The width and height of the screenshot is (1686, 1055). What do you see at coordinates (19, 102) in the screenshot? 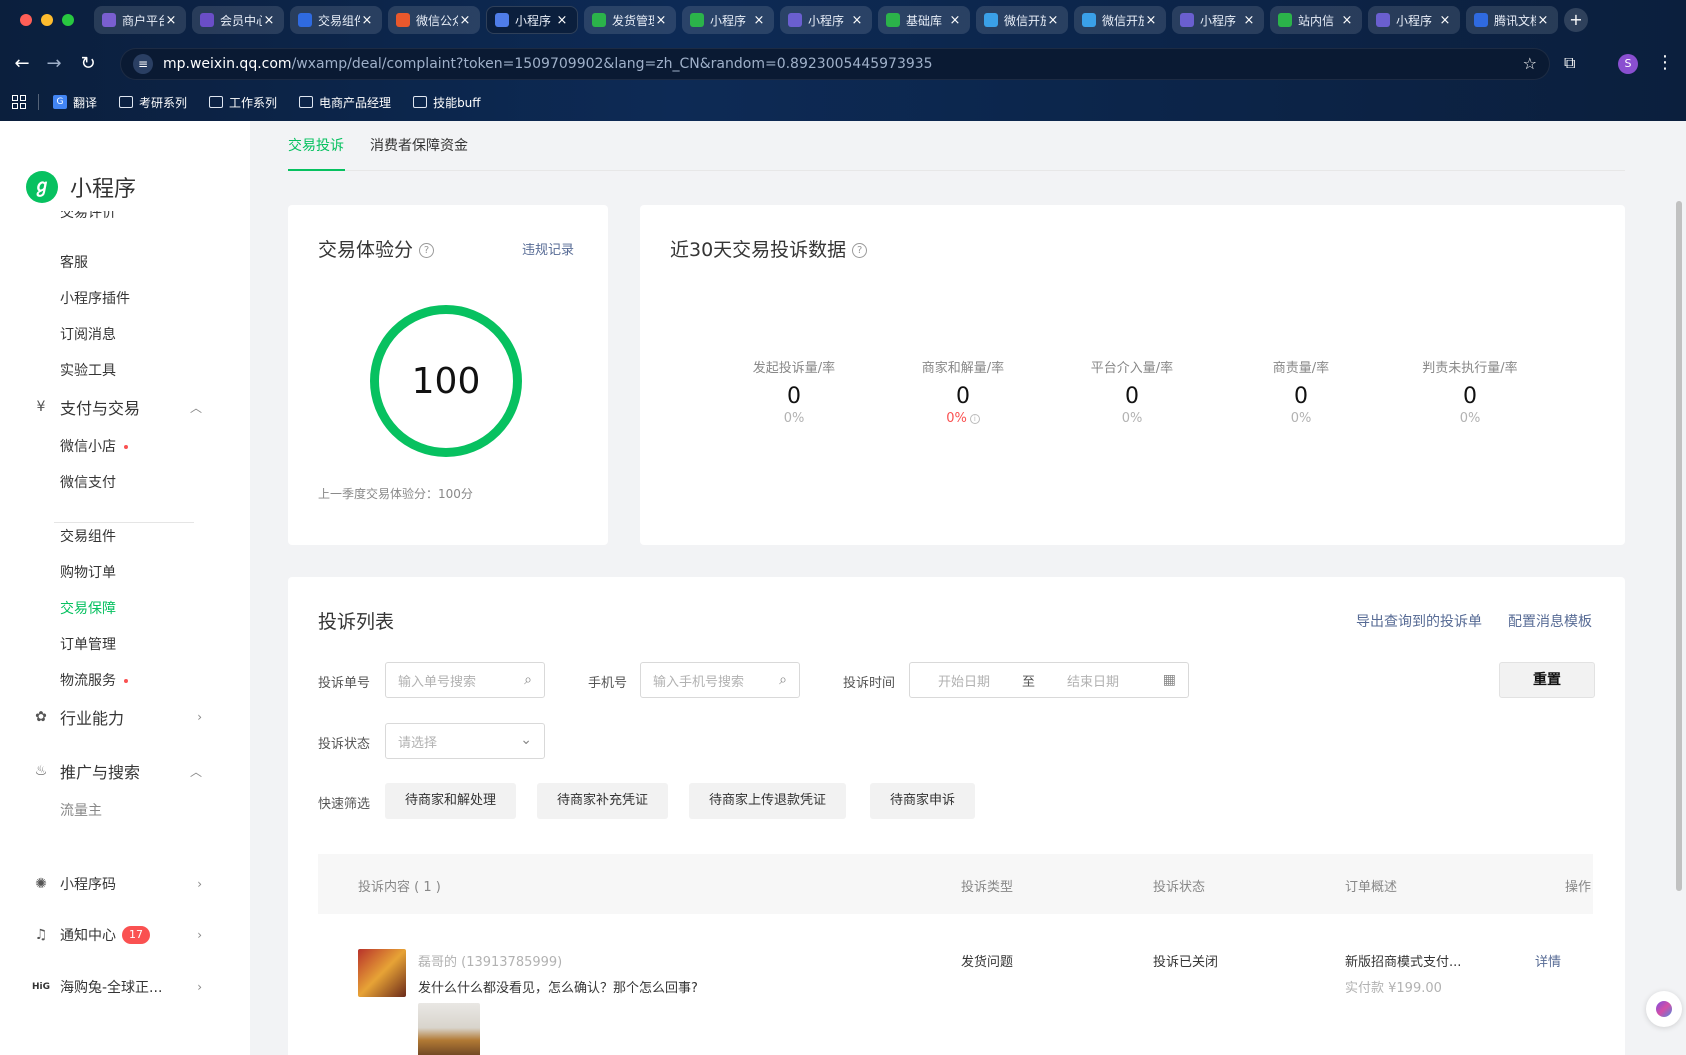
I see `apps-grid-icon` at bounding box center [19, 102].